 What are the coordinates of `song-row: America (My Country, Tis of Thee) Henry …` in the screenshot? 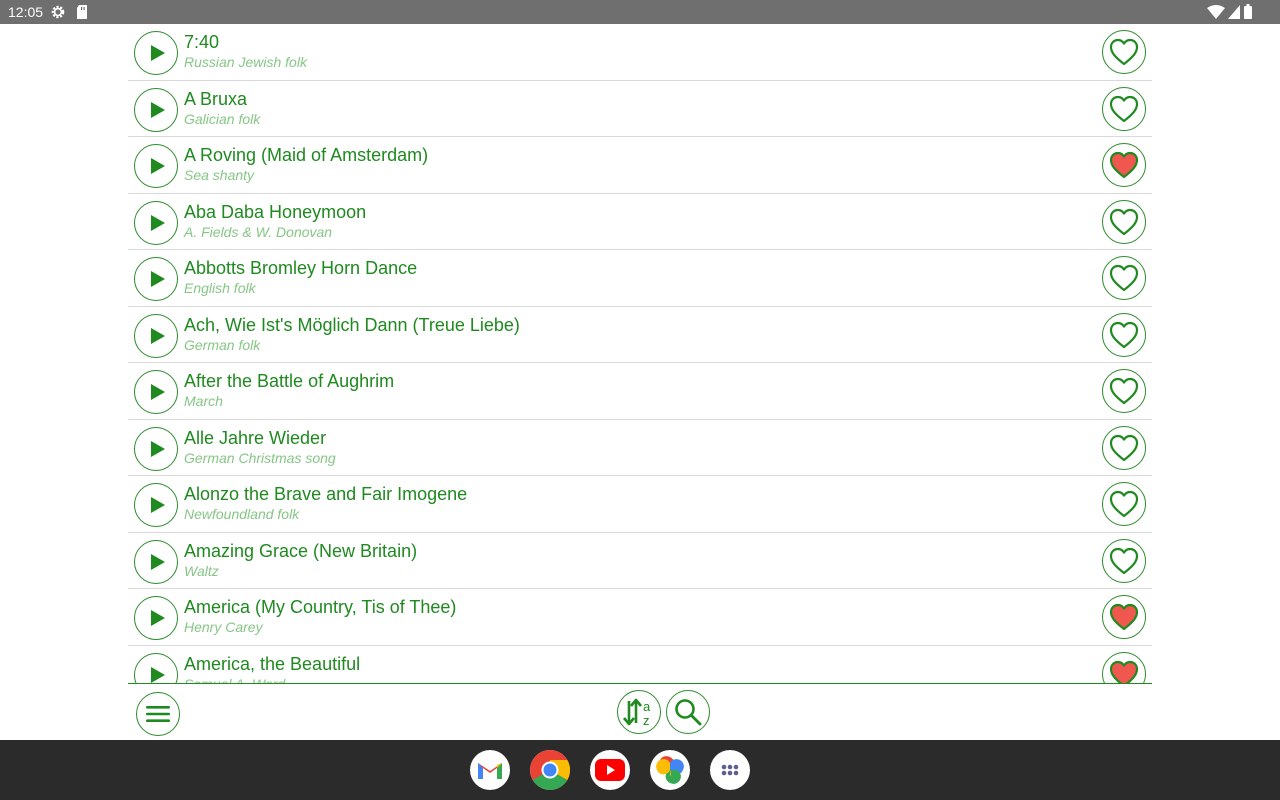 It's located at (640, 617).